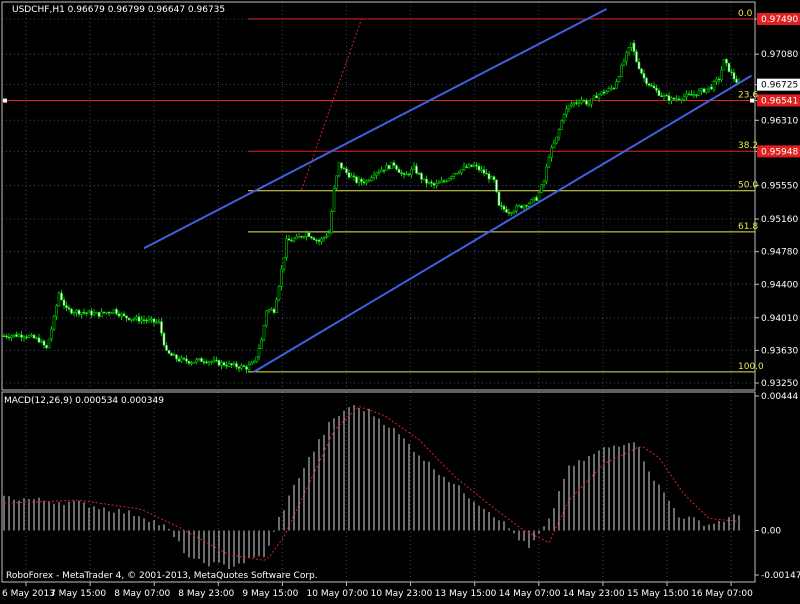 The height and width of the screenshot is (604, 800). I want to click on macd-tick-label: 0.00444, so click(779, 397).